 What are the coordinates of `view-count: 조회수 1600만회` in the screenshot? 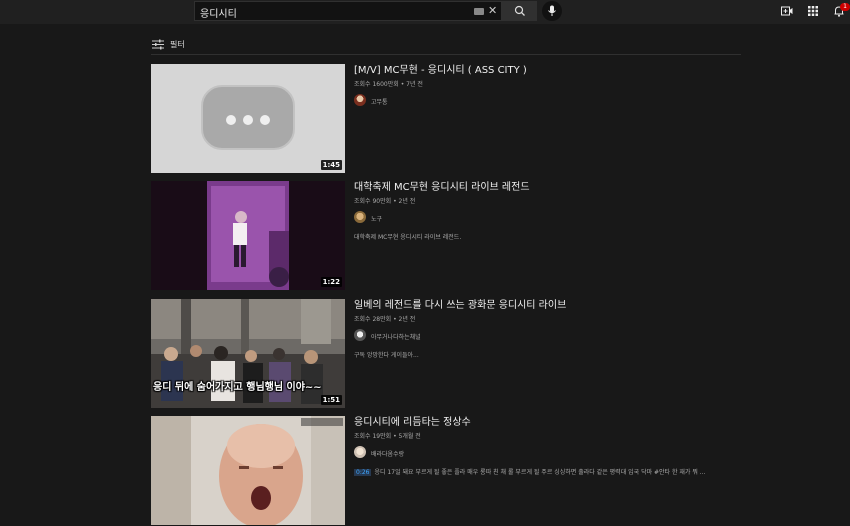 It's located at (376, 84).